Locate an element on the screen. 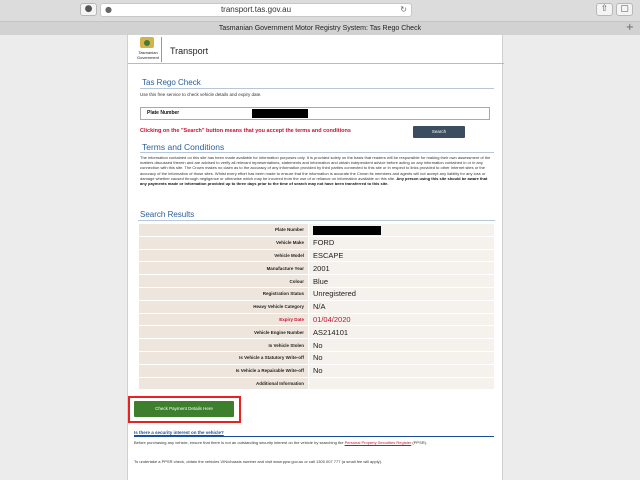 This screenshot has width=640, height=480. plate-number-input is located at coordinates (280, 113).